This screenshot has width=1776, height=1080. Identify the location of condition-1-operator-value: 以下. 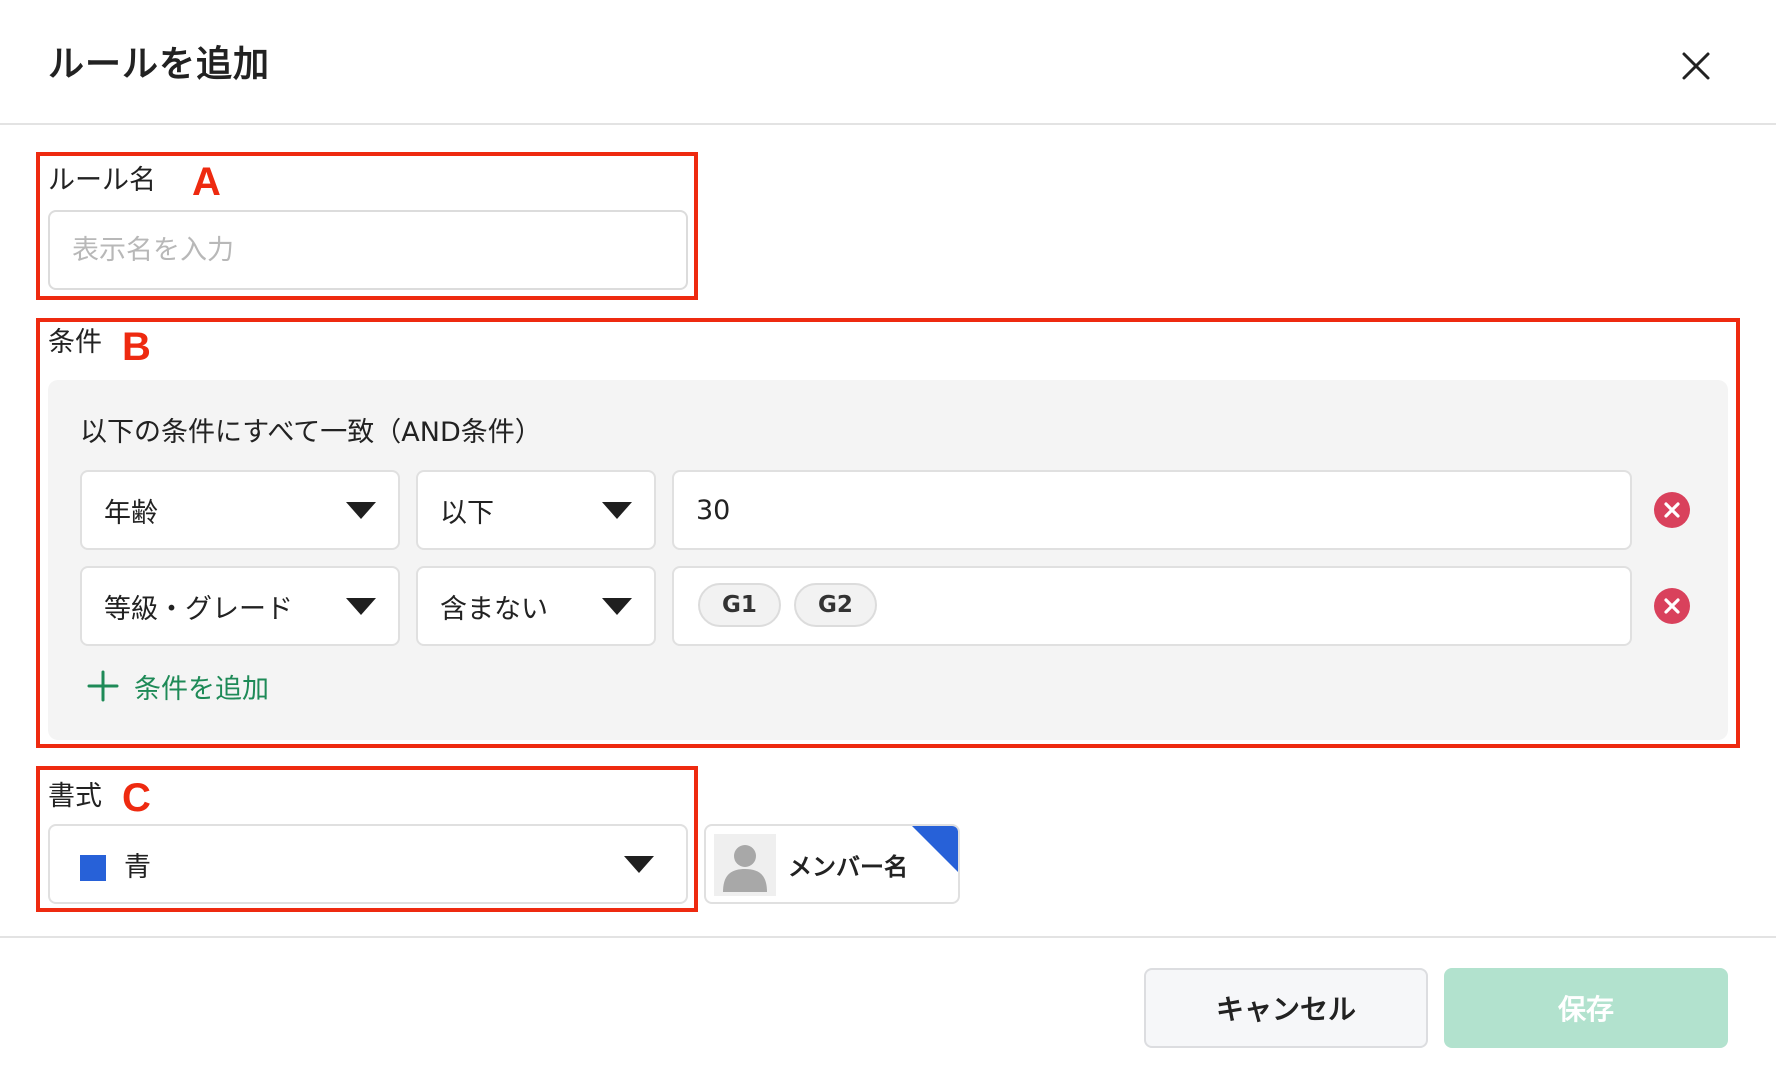
(467, 513).